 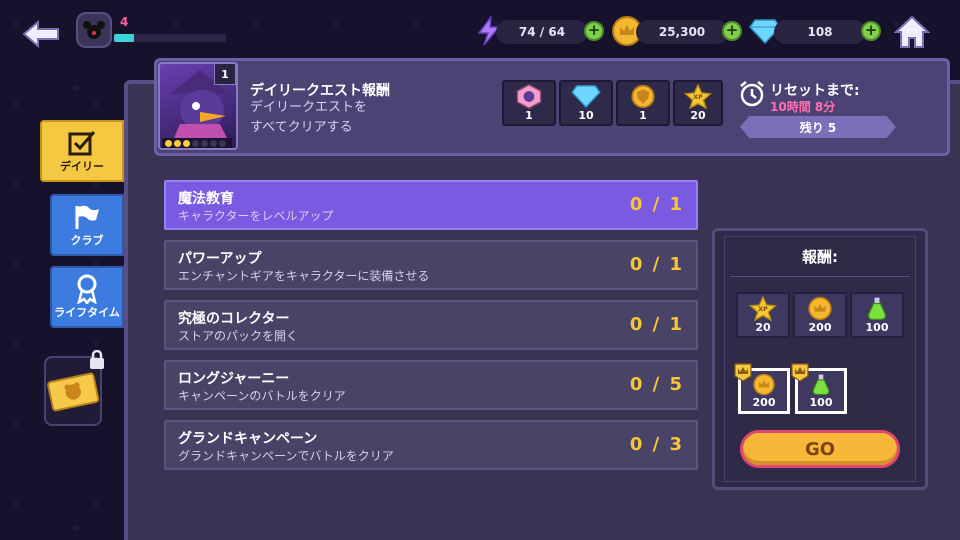 I want to click on header-description-line2: すべてクリアする, so click(x=301, y=127).